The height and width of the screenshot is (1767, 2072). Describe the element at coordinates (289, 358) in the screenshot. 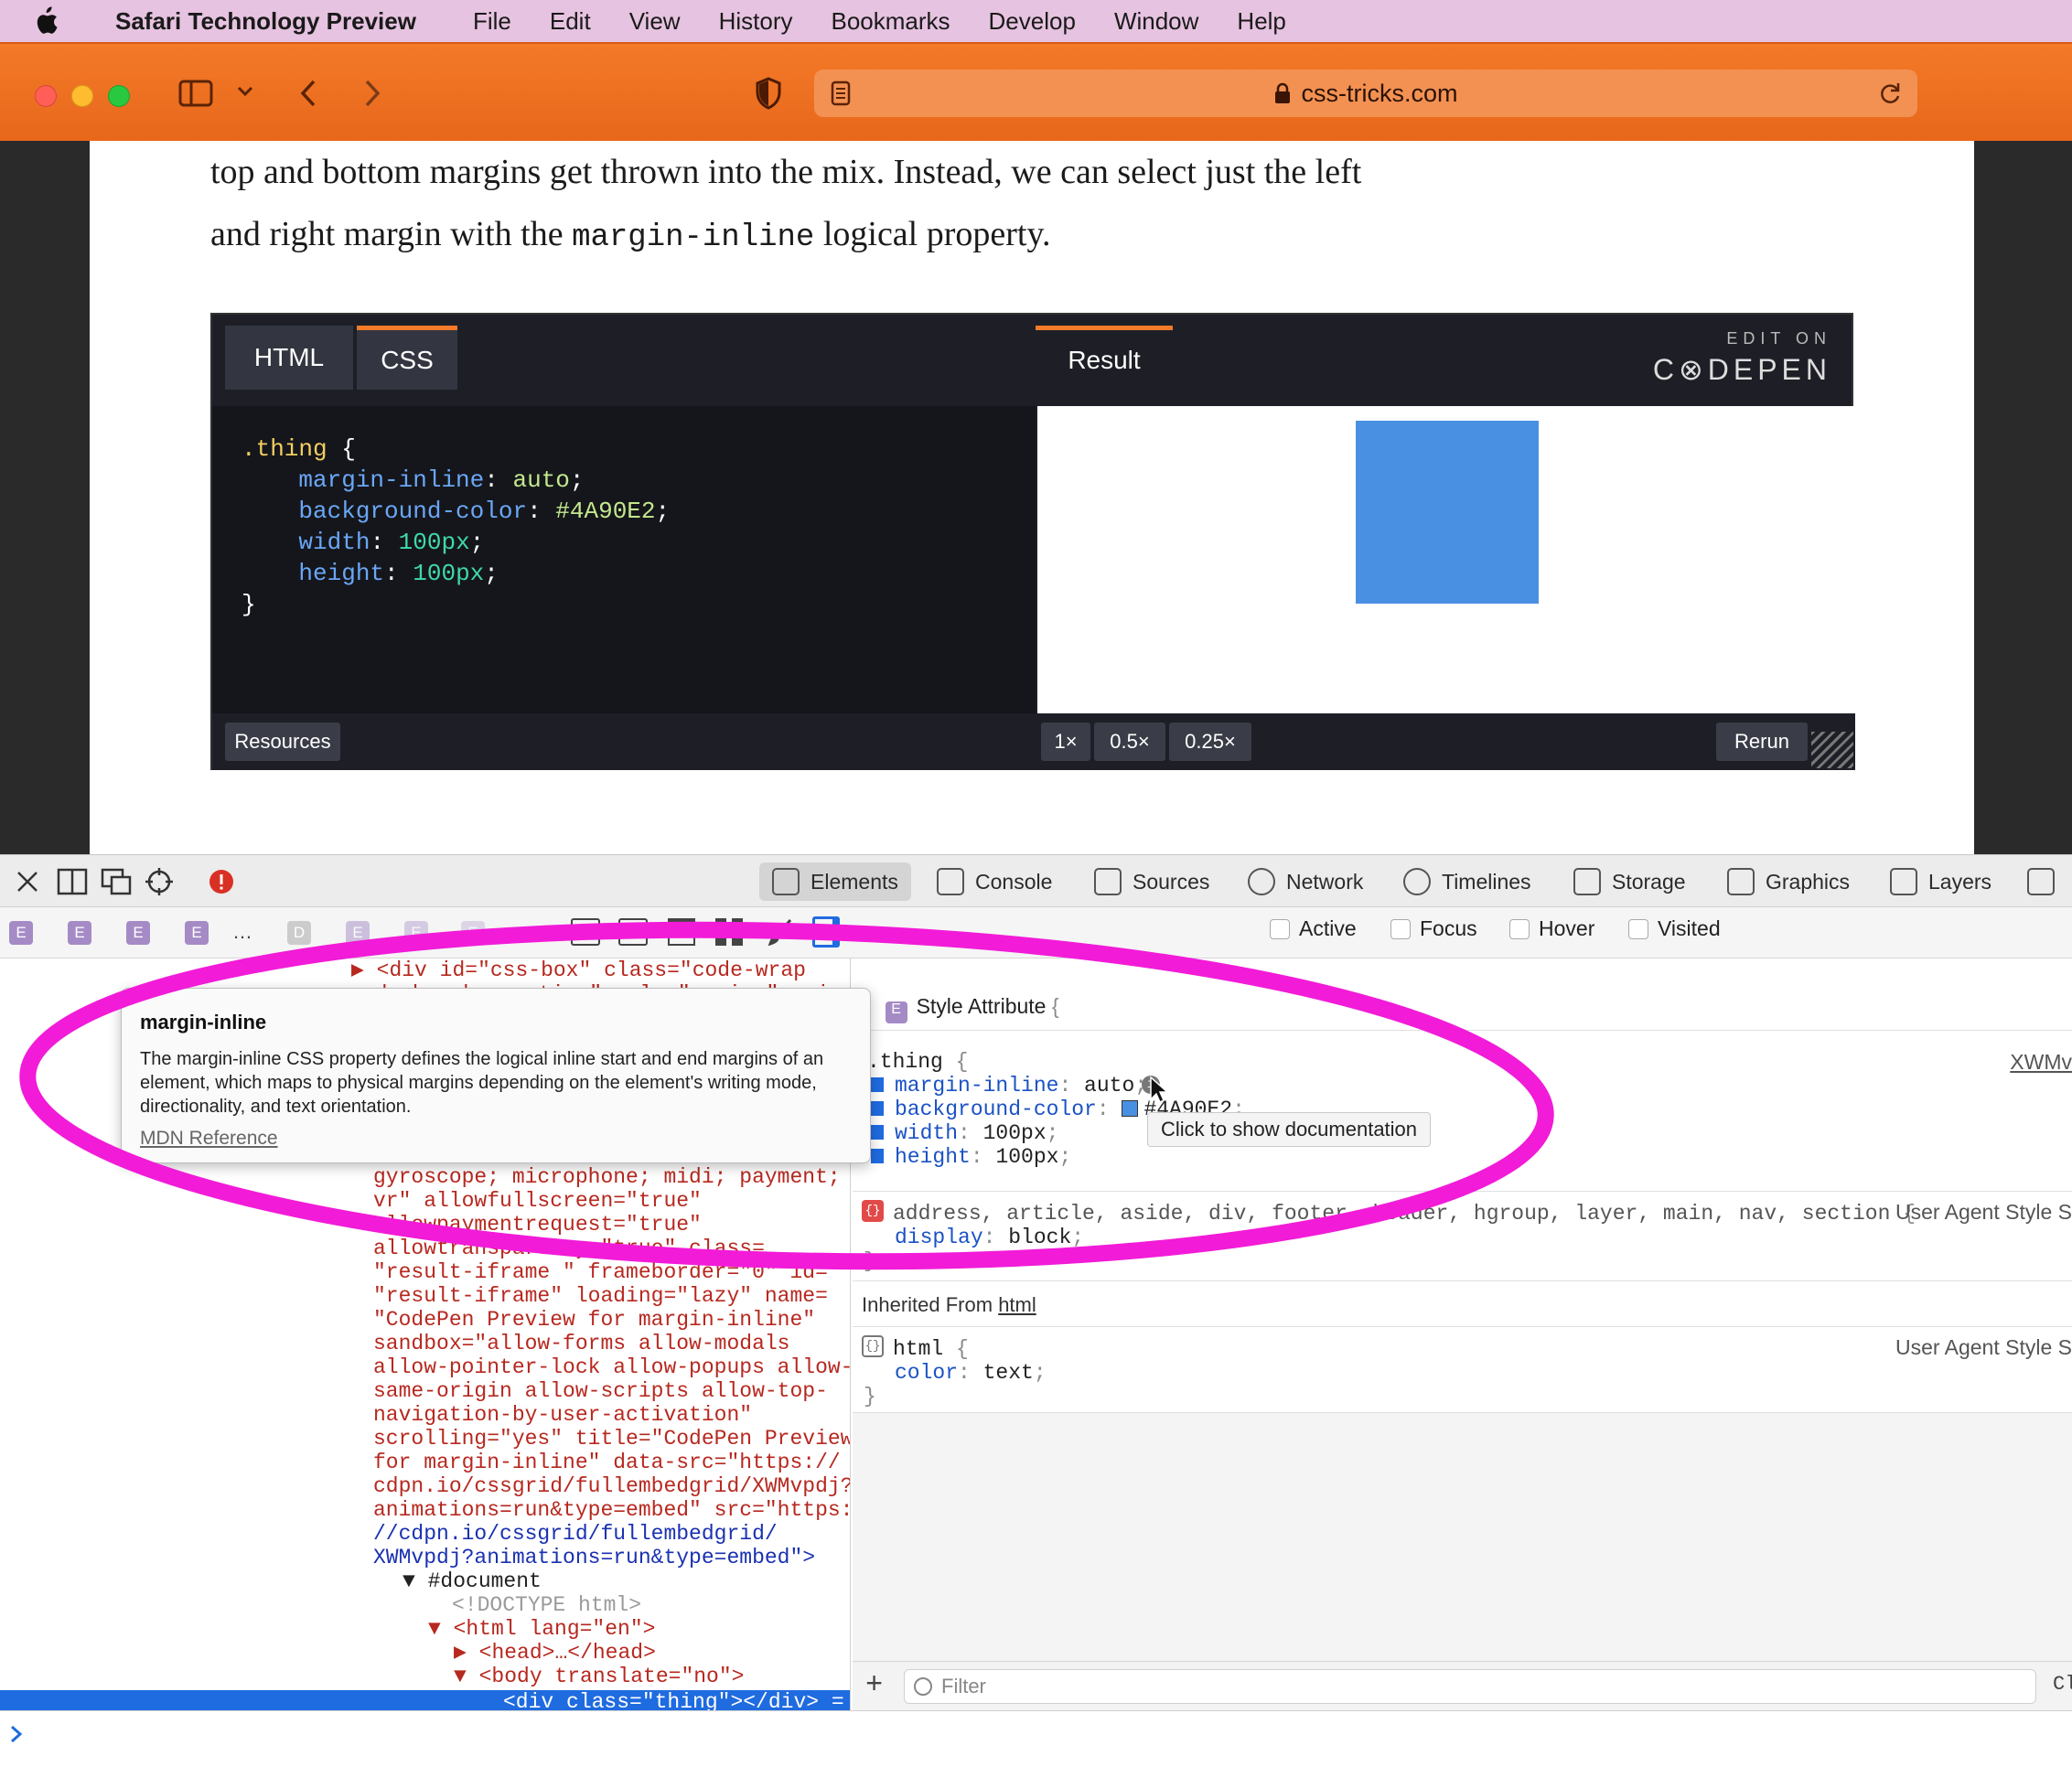

I see `tab-html: HTML` at that location.